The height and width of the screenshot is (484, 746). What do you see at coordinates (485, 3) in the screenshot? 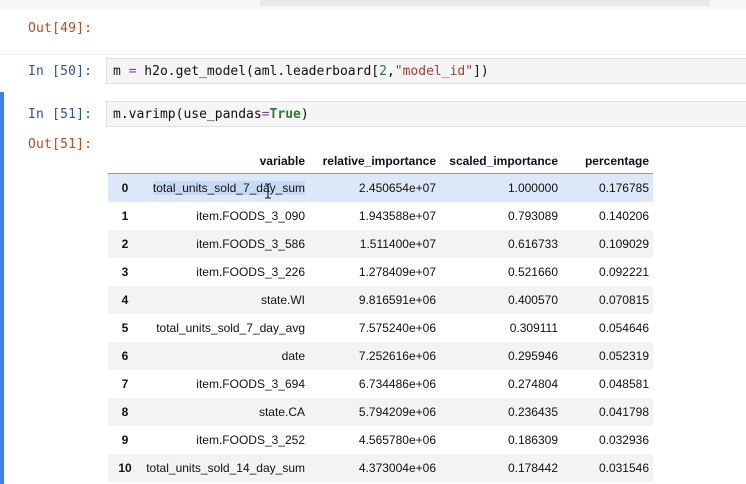
I see `previous-output-remnant` at bounding box center [485, 3].